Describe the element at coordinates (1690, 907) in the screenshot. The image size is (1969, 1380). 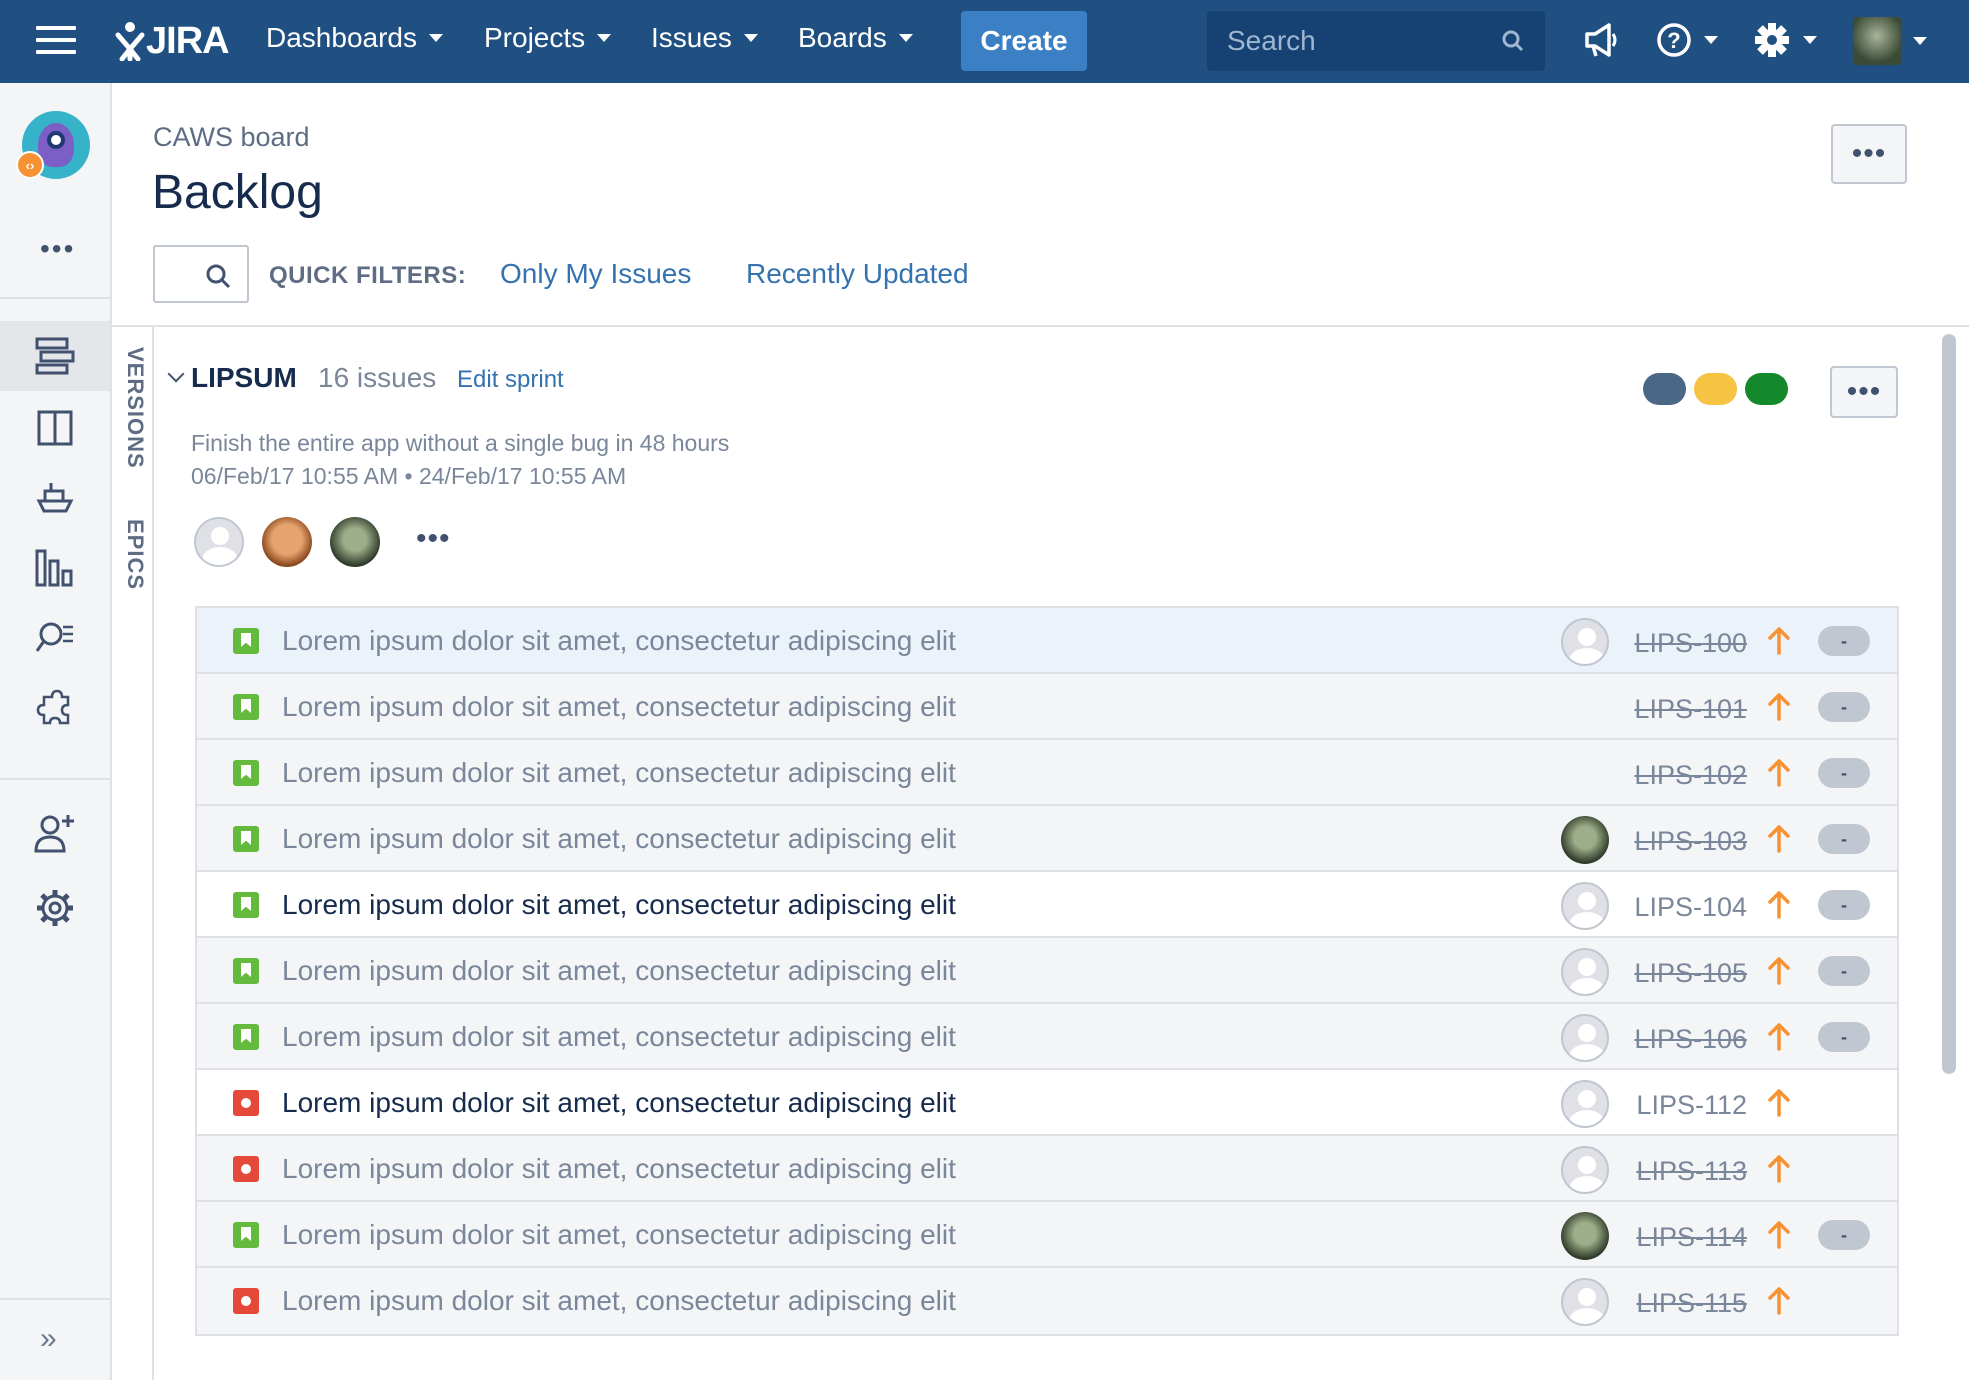
I see `issue-key: LIPS-104` at that location.